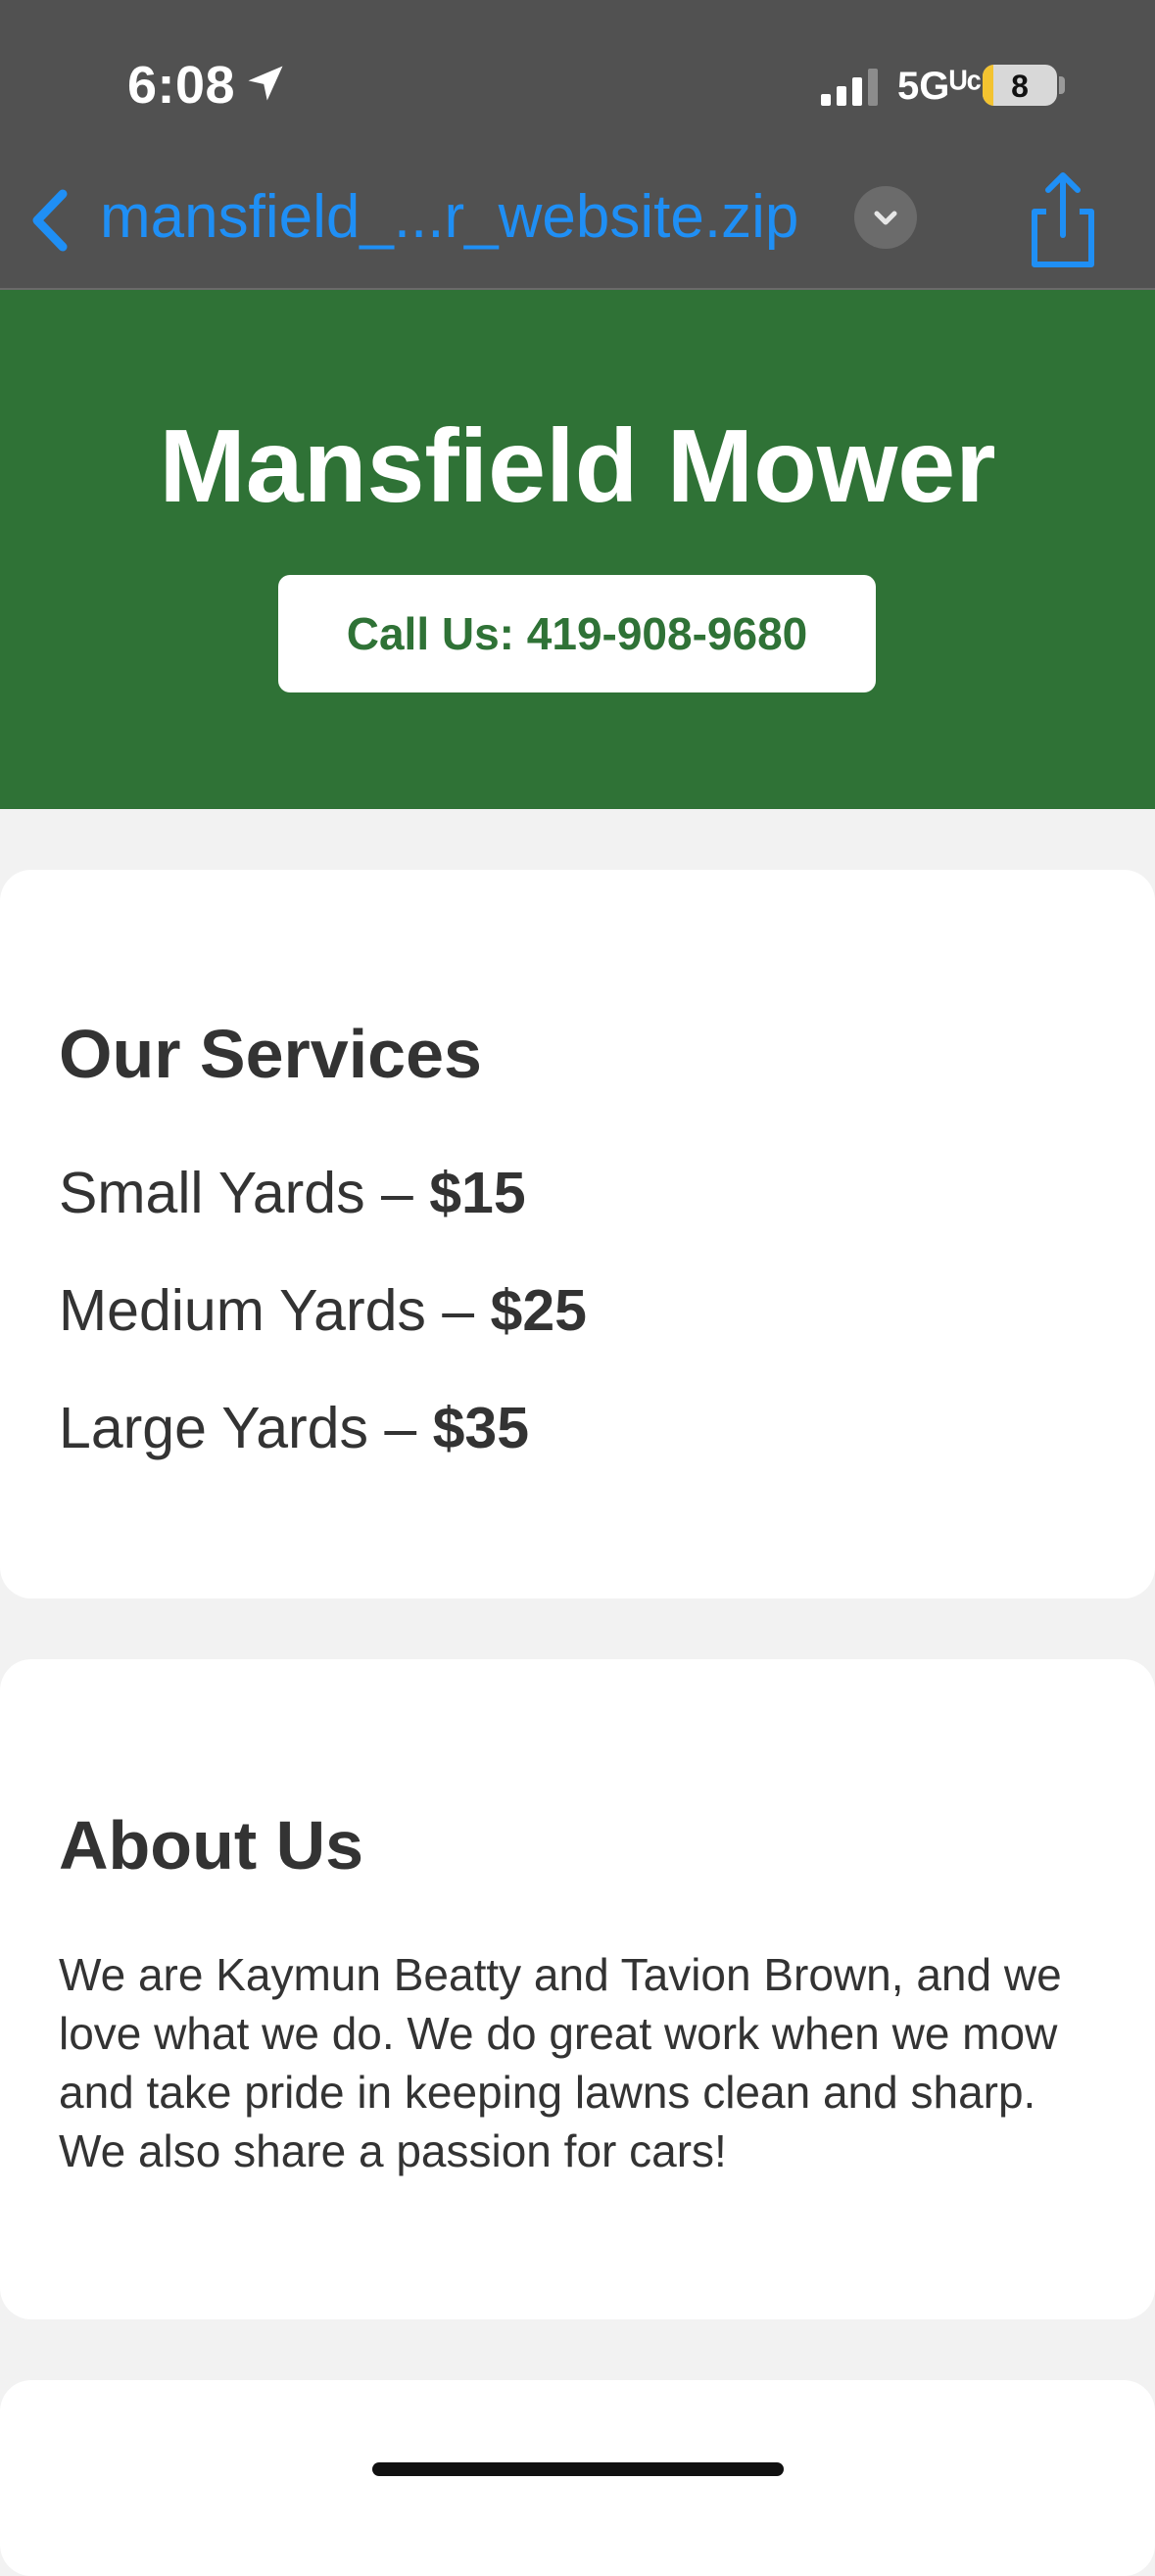 The height and width of the screenshot is (2576, 1155). Describe the element at coordinates (577, 2478) in the screenshot. I see `next-section` at that location.